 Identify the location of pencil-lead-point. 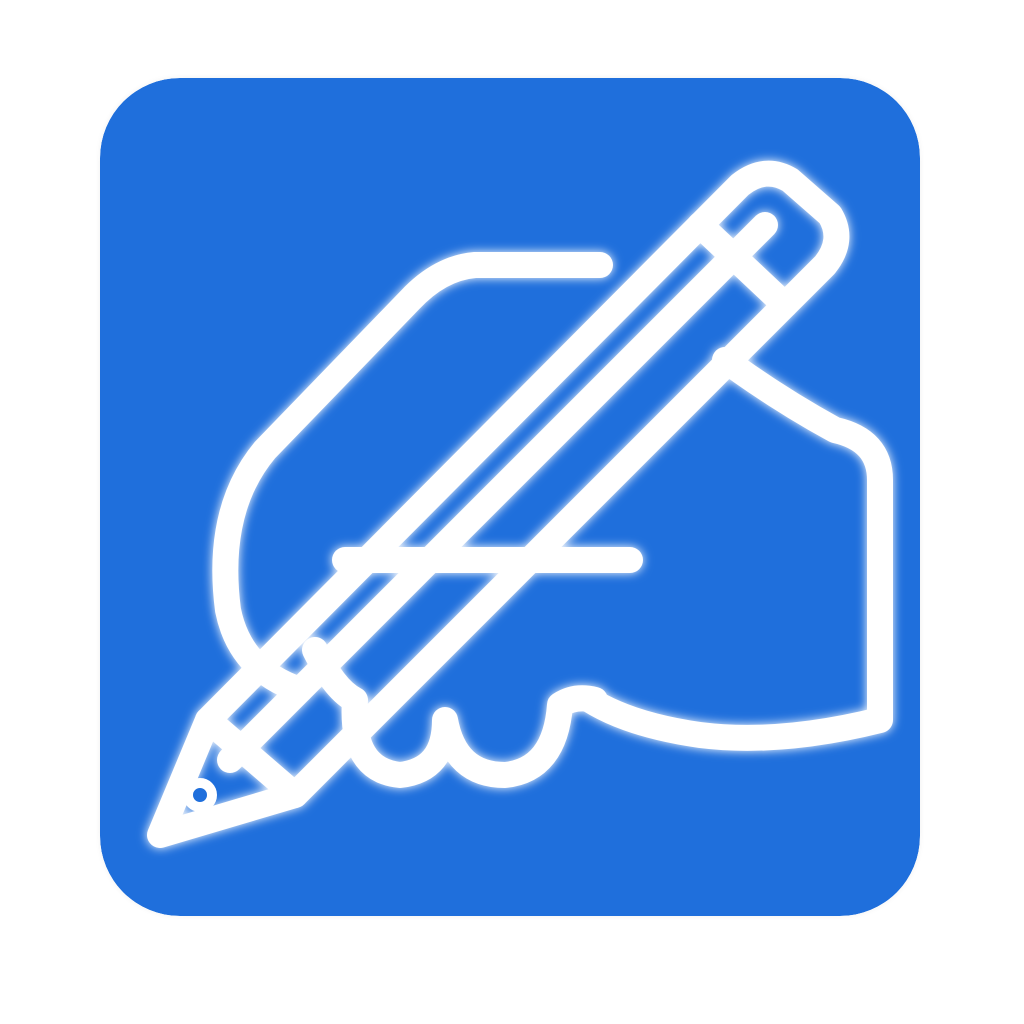
(200, 795).